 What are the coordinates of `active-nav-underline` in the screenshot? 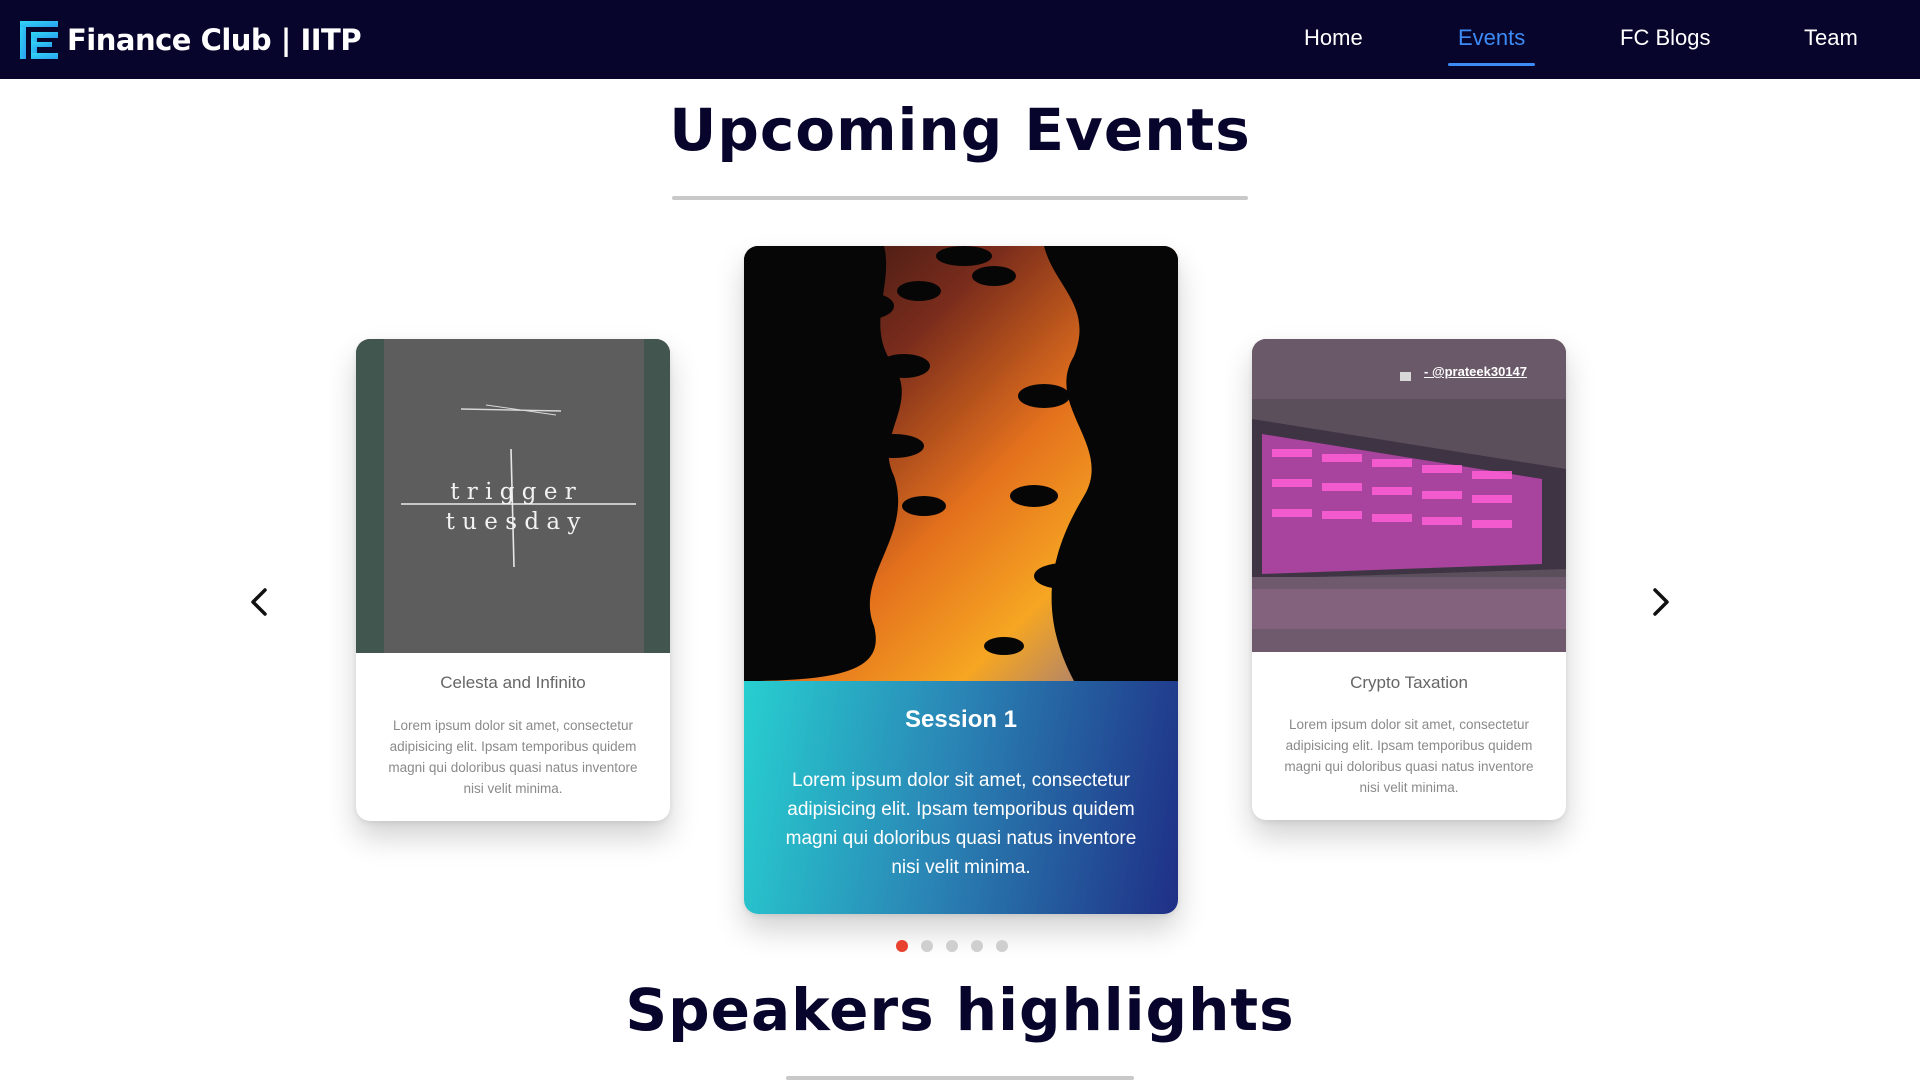 It's located at (1491, 64).